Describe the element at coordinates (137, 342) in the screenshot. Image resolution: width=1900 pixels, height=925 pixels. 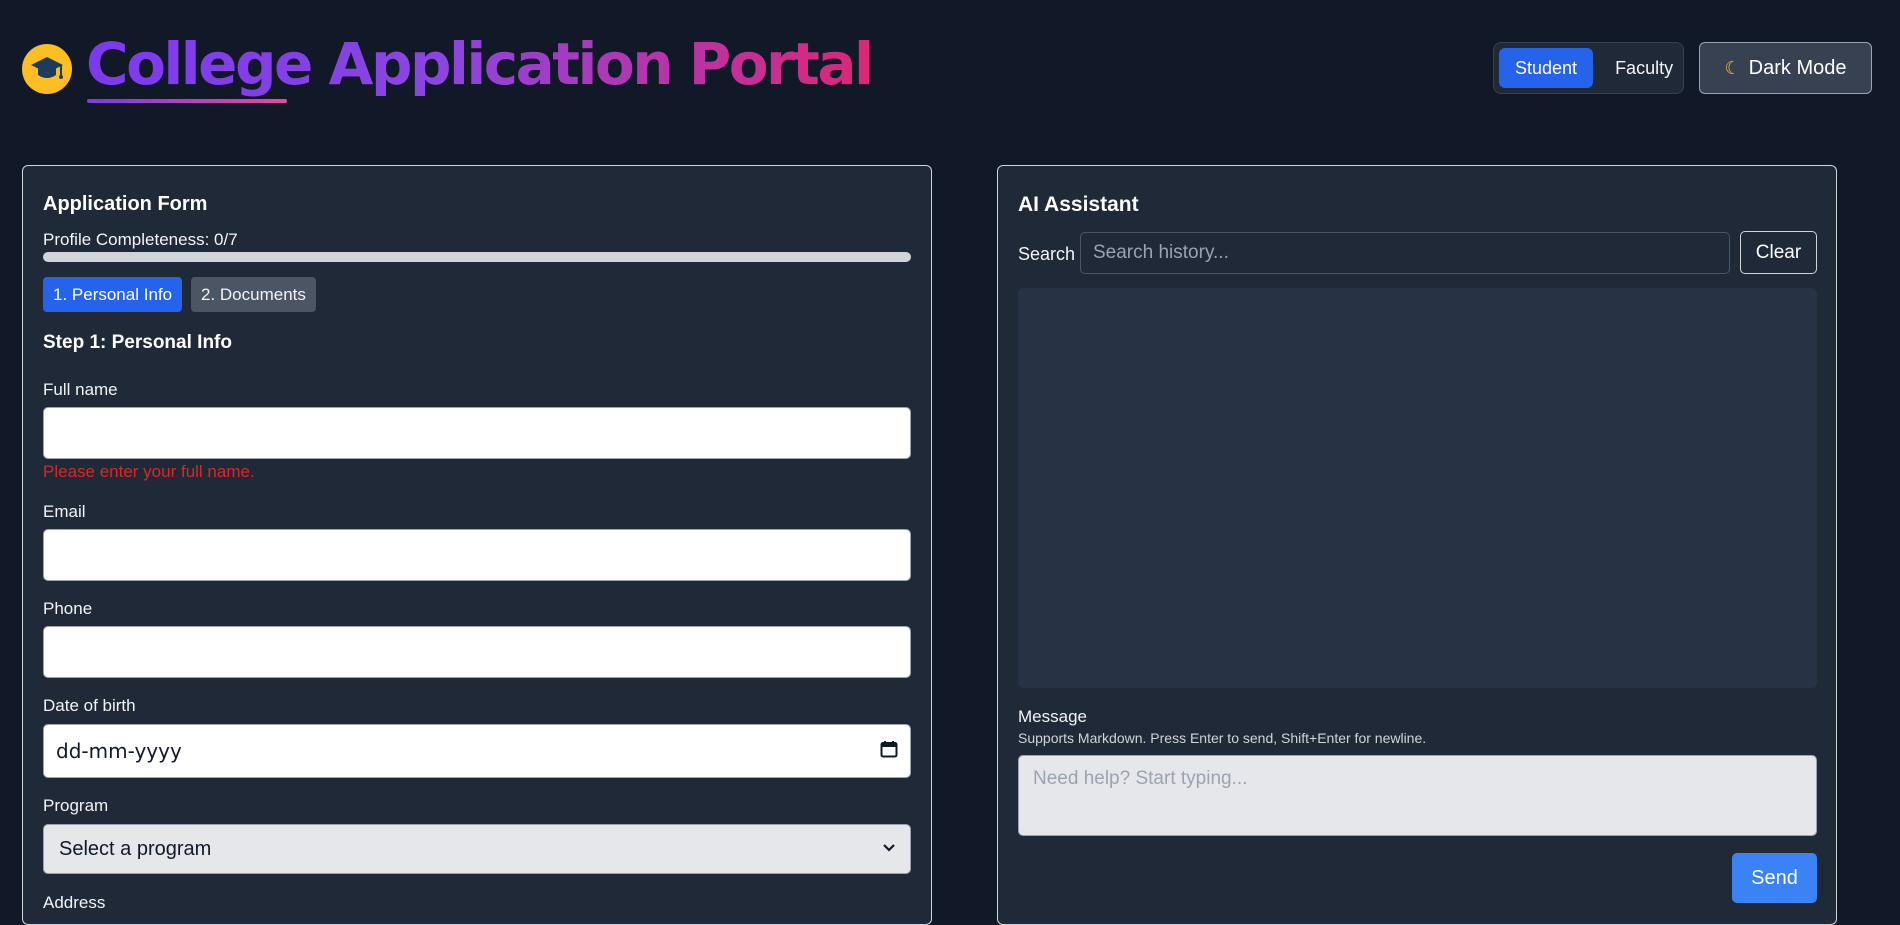
I see `step-heading: Step 1: Personal Info` at that location.